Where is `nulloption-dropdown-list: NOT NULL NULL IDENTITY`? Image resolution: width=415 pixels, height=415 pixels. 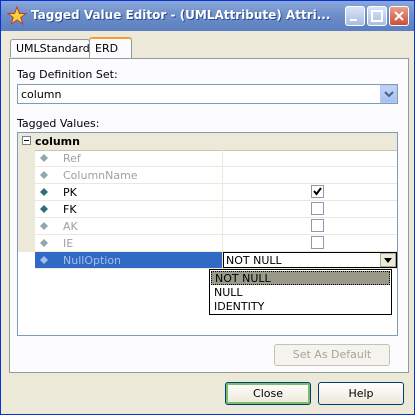 nulloption-dropdown-list: NOT NULL NULL IDENTITY is located at coordinates (300, 292).